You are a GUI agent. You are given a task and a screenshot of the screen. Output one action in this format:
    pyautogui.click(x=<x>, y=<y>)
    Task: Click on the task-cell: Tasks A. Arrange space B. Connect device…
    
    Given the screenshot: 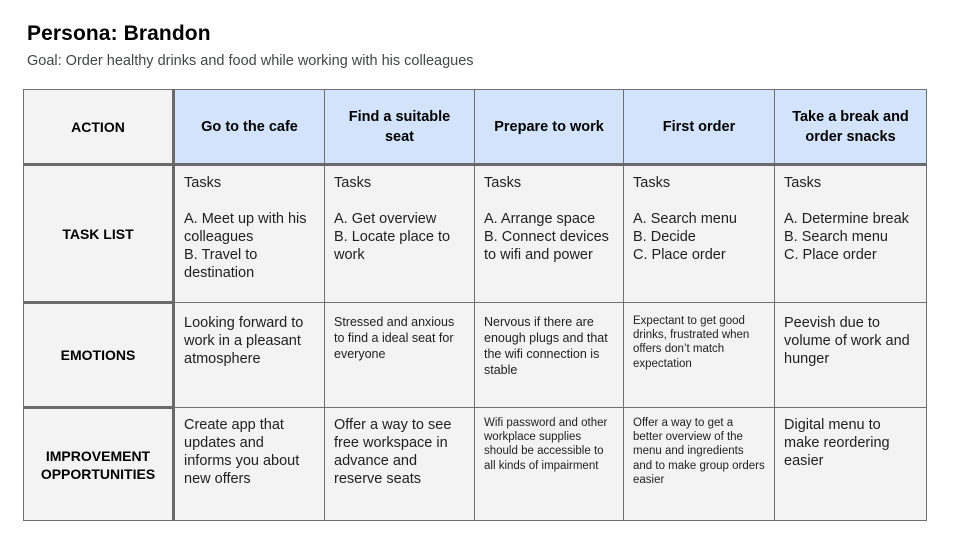 What is the action you would take?
    pyautogui.click(x=549, y=233)
    